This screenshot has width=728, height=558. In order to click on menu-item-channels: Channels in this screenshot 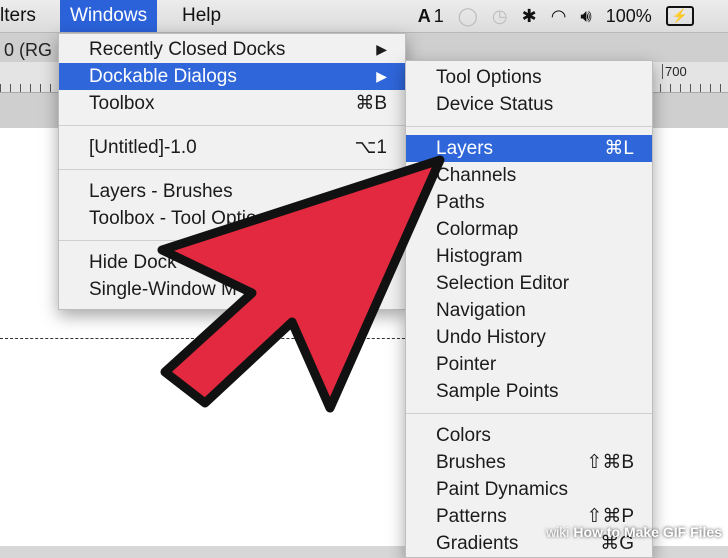, I will do `click(529, 175)`.